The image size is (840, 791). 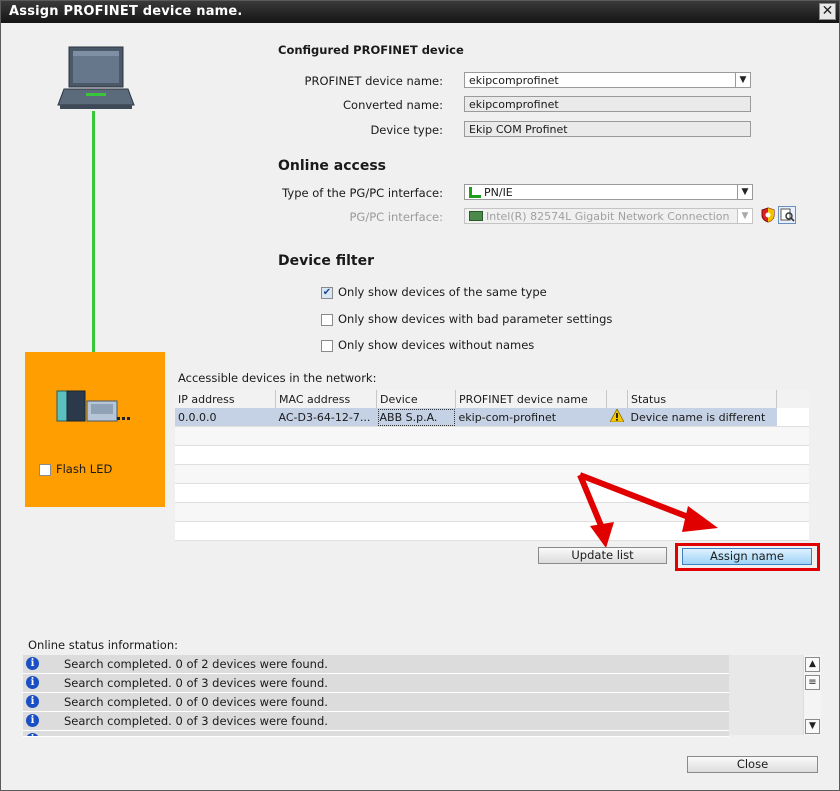 What do you see at coordinates (812, 664) in the screenshot?
I see `scroll-up-icon: ▲` at bounding box center [812, 664].